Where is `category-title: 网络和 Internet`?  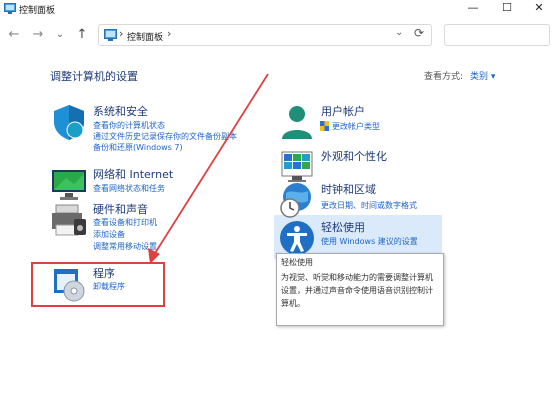 category-title: 网络和 Internet is located at coordinates (133, 174).